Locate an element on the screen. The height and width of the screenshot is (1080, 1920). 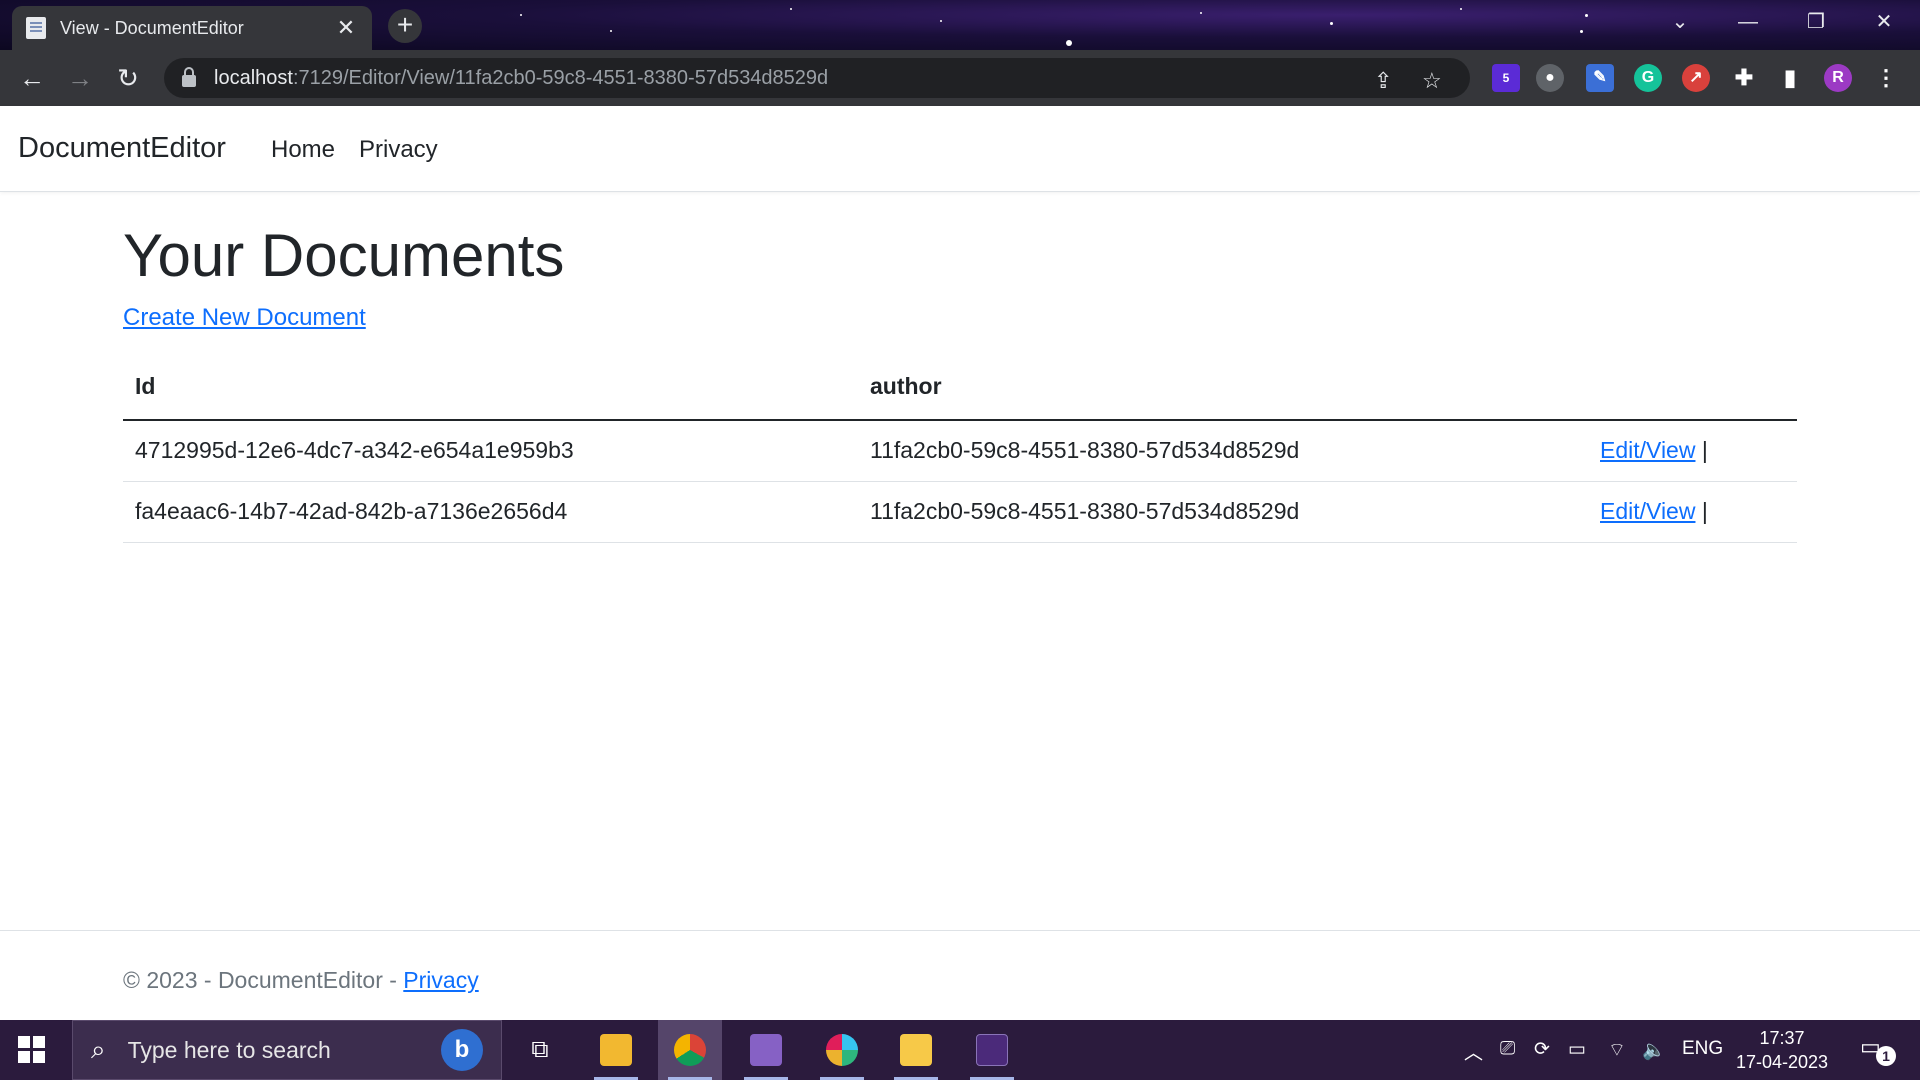
task-view-icon: ⧉ is located at coordinates (540, 1050).